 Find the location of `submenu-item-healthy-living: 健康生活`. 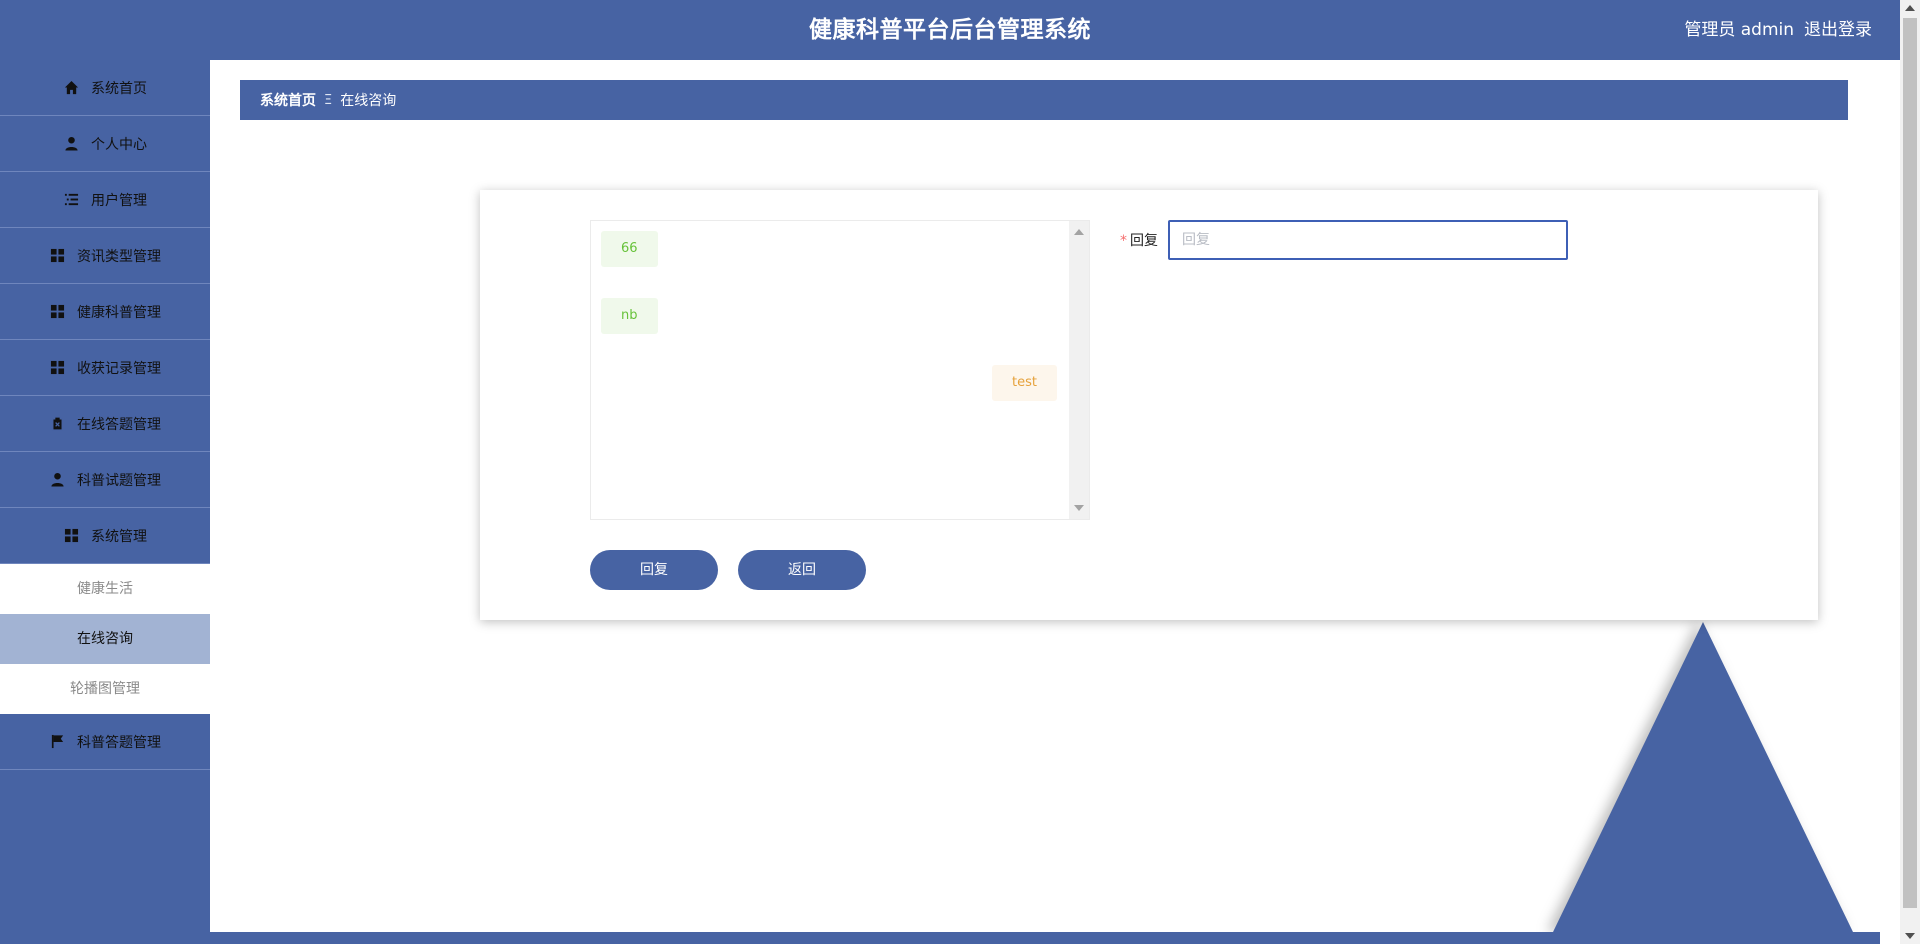

submenu-item-healthy-living: 健康生活 is located at coordinates (105, 589).